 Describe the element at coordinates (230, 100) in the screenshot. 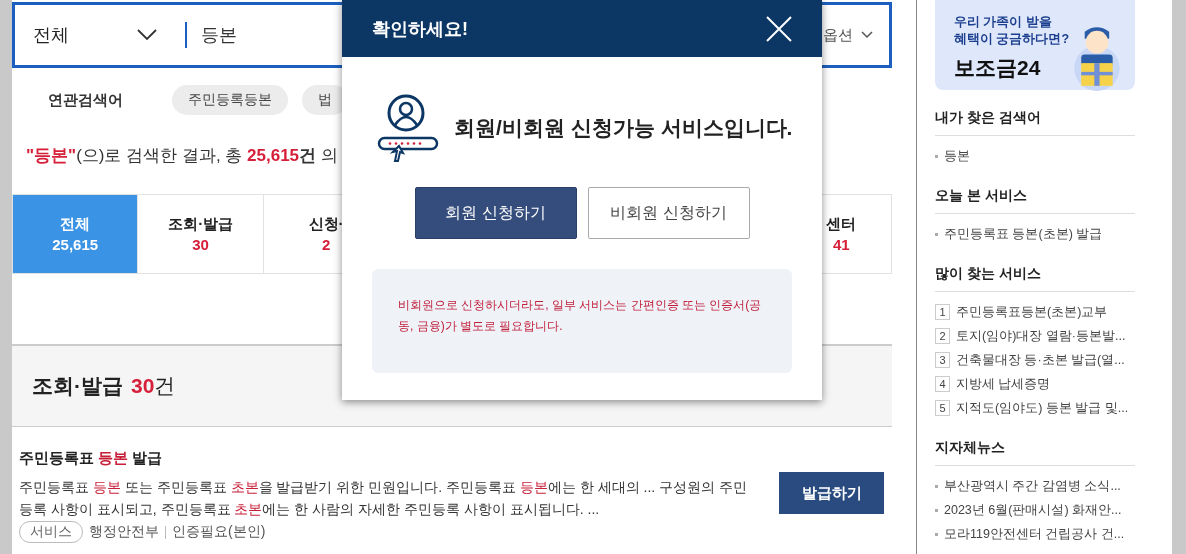

I see `related-keyword: 주민등록등본` at that location.